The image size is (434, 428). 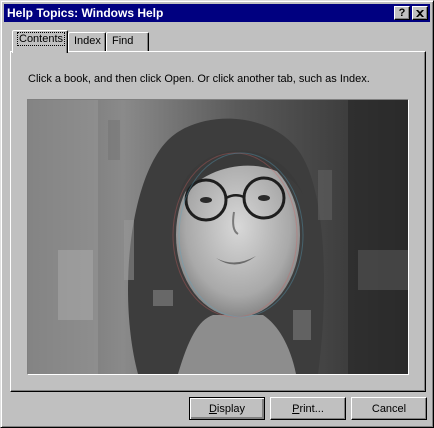 What do you see at coordinates (296, 408) in the screenshot?
I see `print-mnemonic: P` at bounding box center [296, 408].